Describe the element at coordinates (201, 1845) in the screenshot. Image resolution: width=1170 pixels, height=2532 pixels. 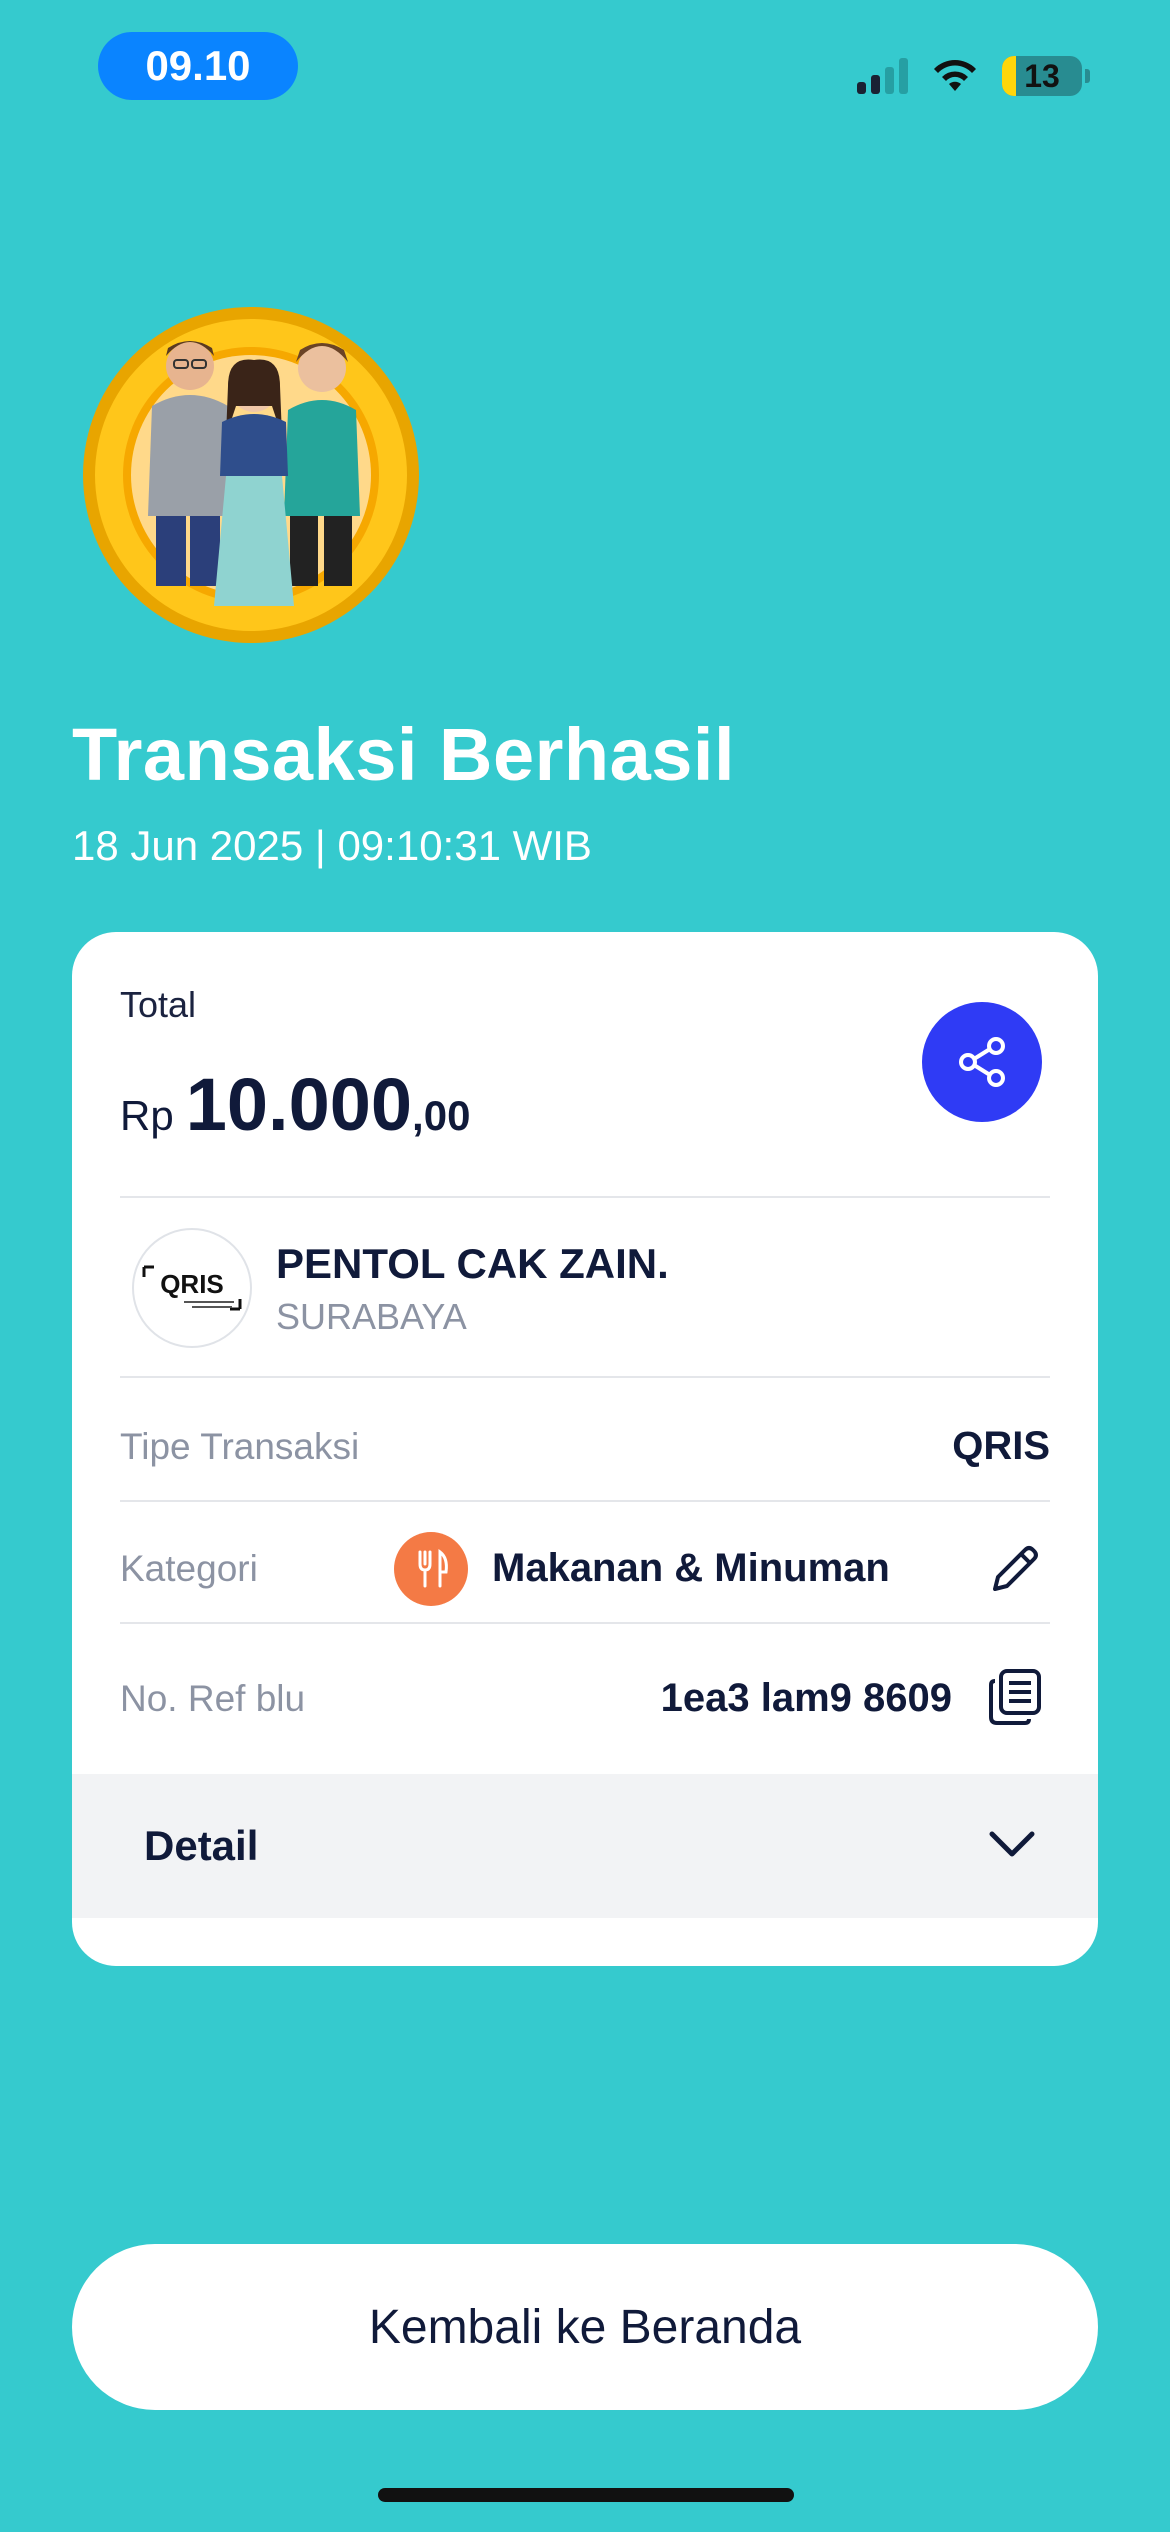
I see `detail-label: Detail` at that location.